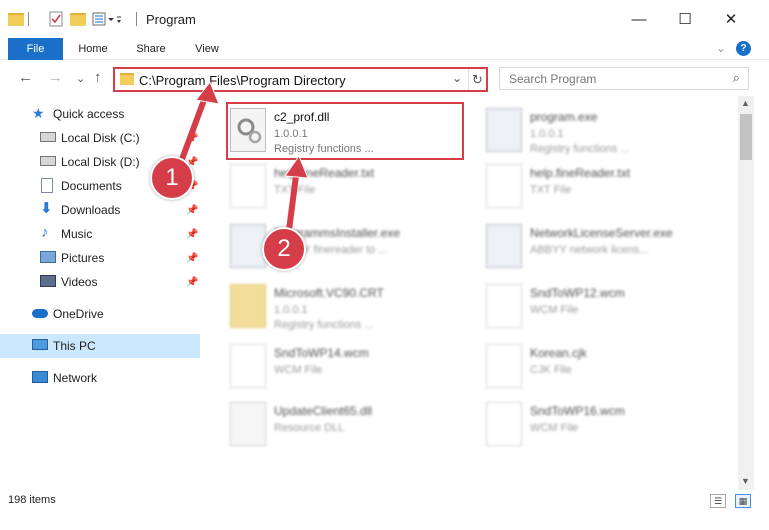 The image size is (769, 530). What do you see at coordinates (329, 293) in the screenshot?
I see `file-name: Microsoft.VC90.CRT` at bounding box center [329, 293].